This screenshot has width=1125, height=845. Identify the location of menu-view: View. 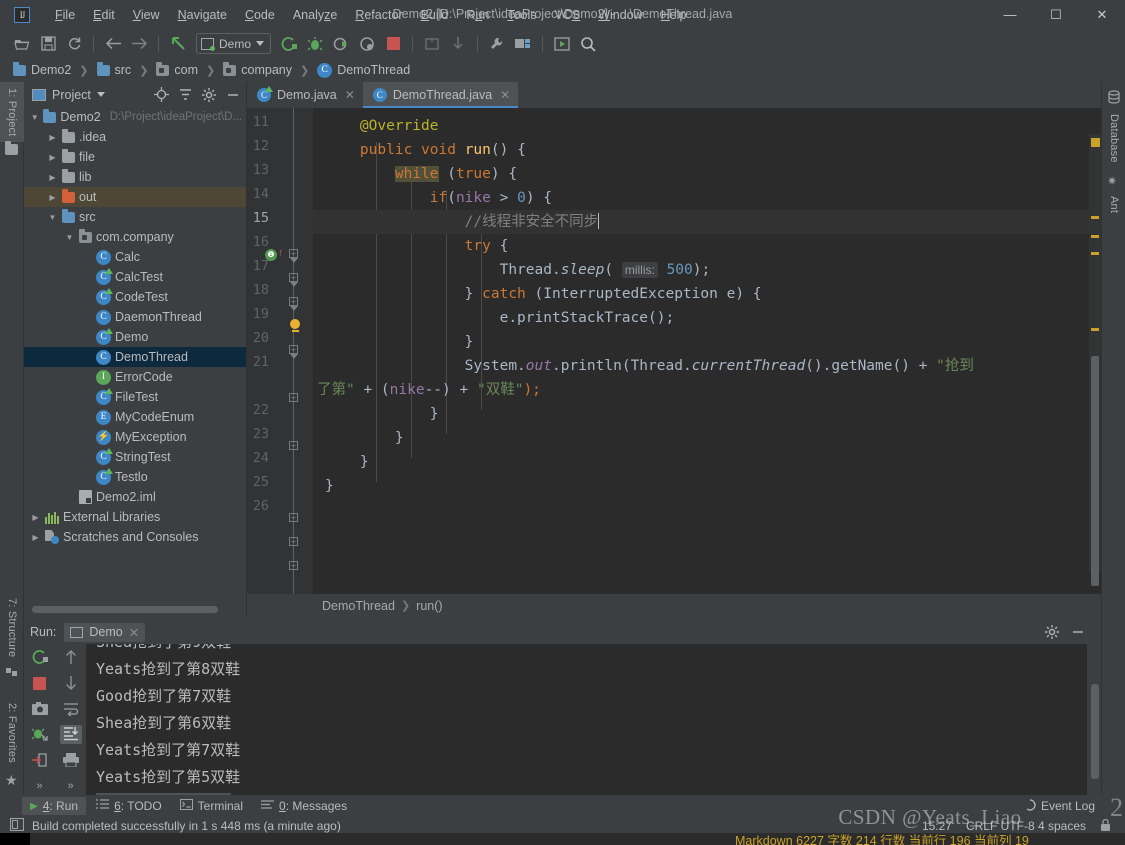
(146, 15).